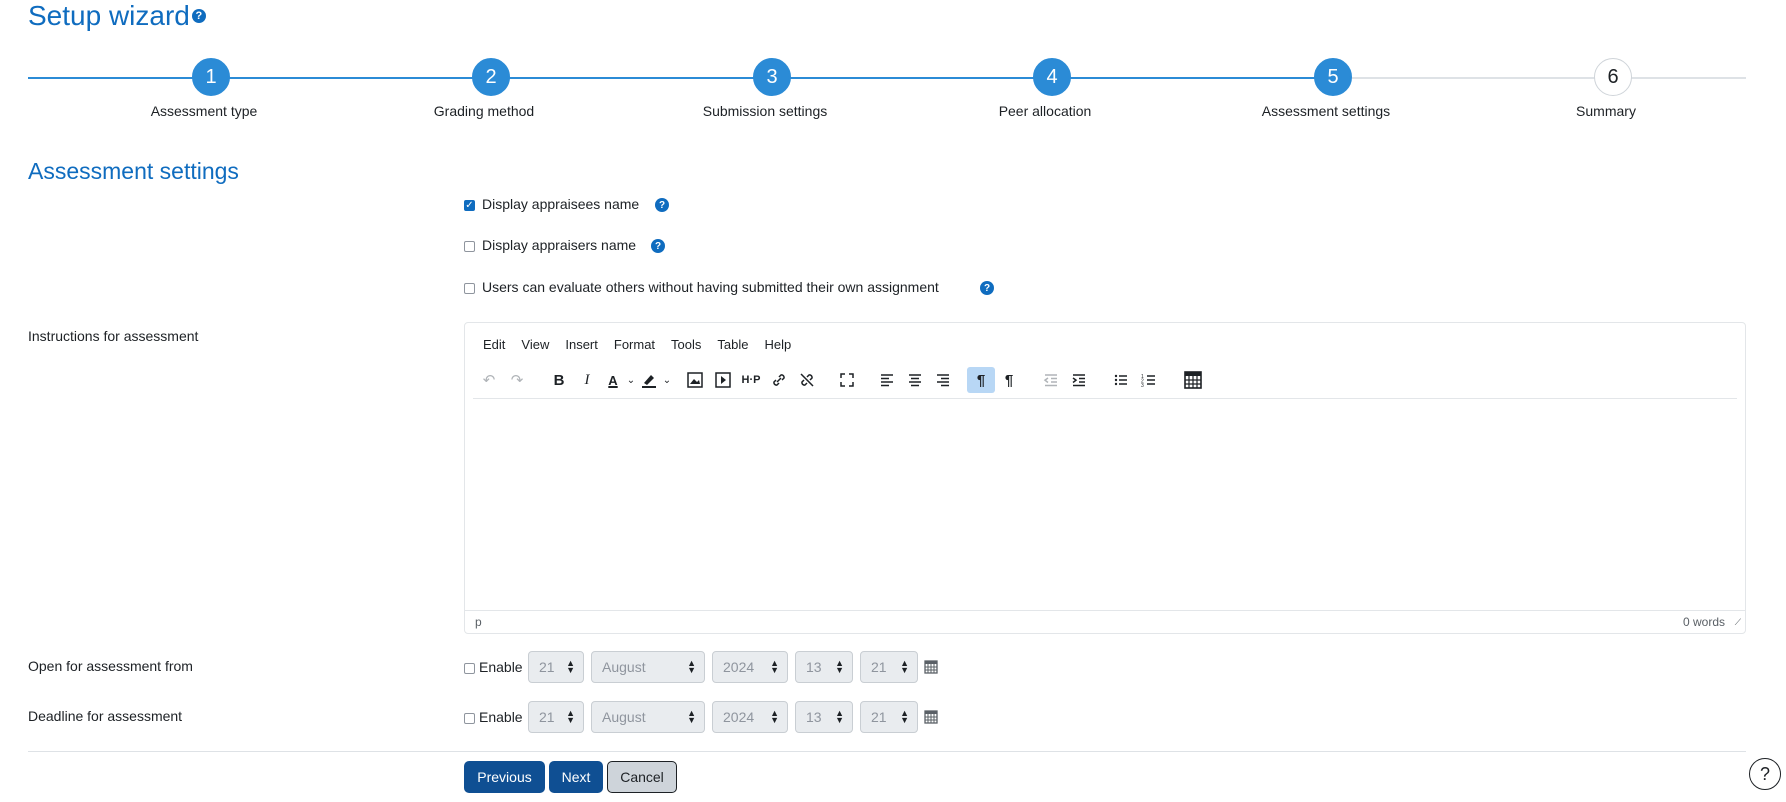  Describe the element at coordinates (211, 77) in the screenshot. I see `step-1-circle: 1` at that location.